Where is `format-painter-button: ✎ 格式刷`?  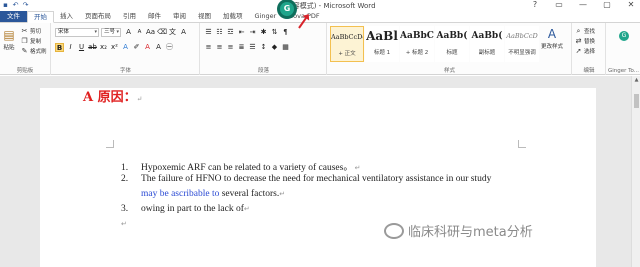
format-painter-button: ✎ 格式刷 is located at coordinates (34, 51).